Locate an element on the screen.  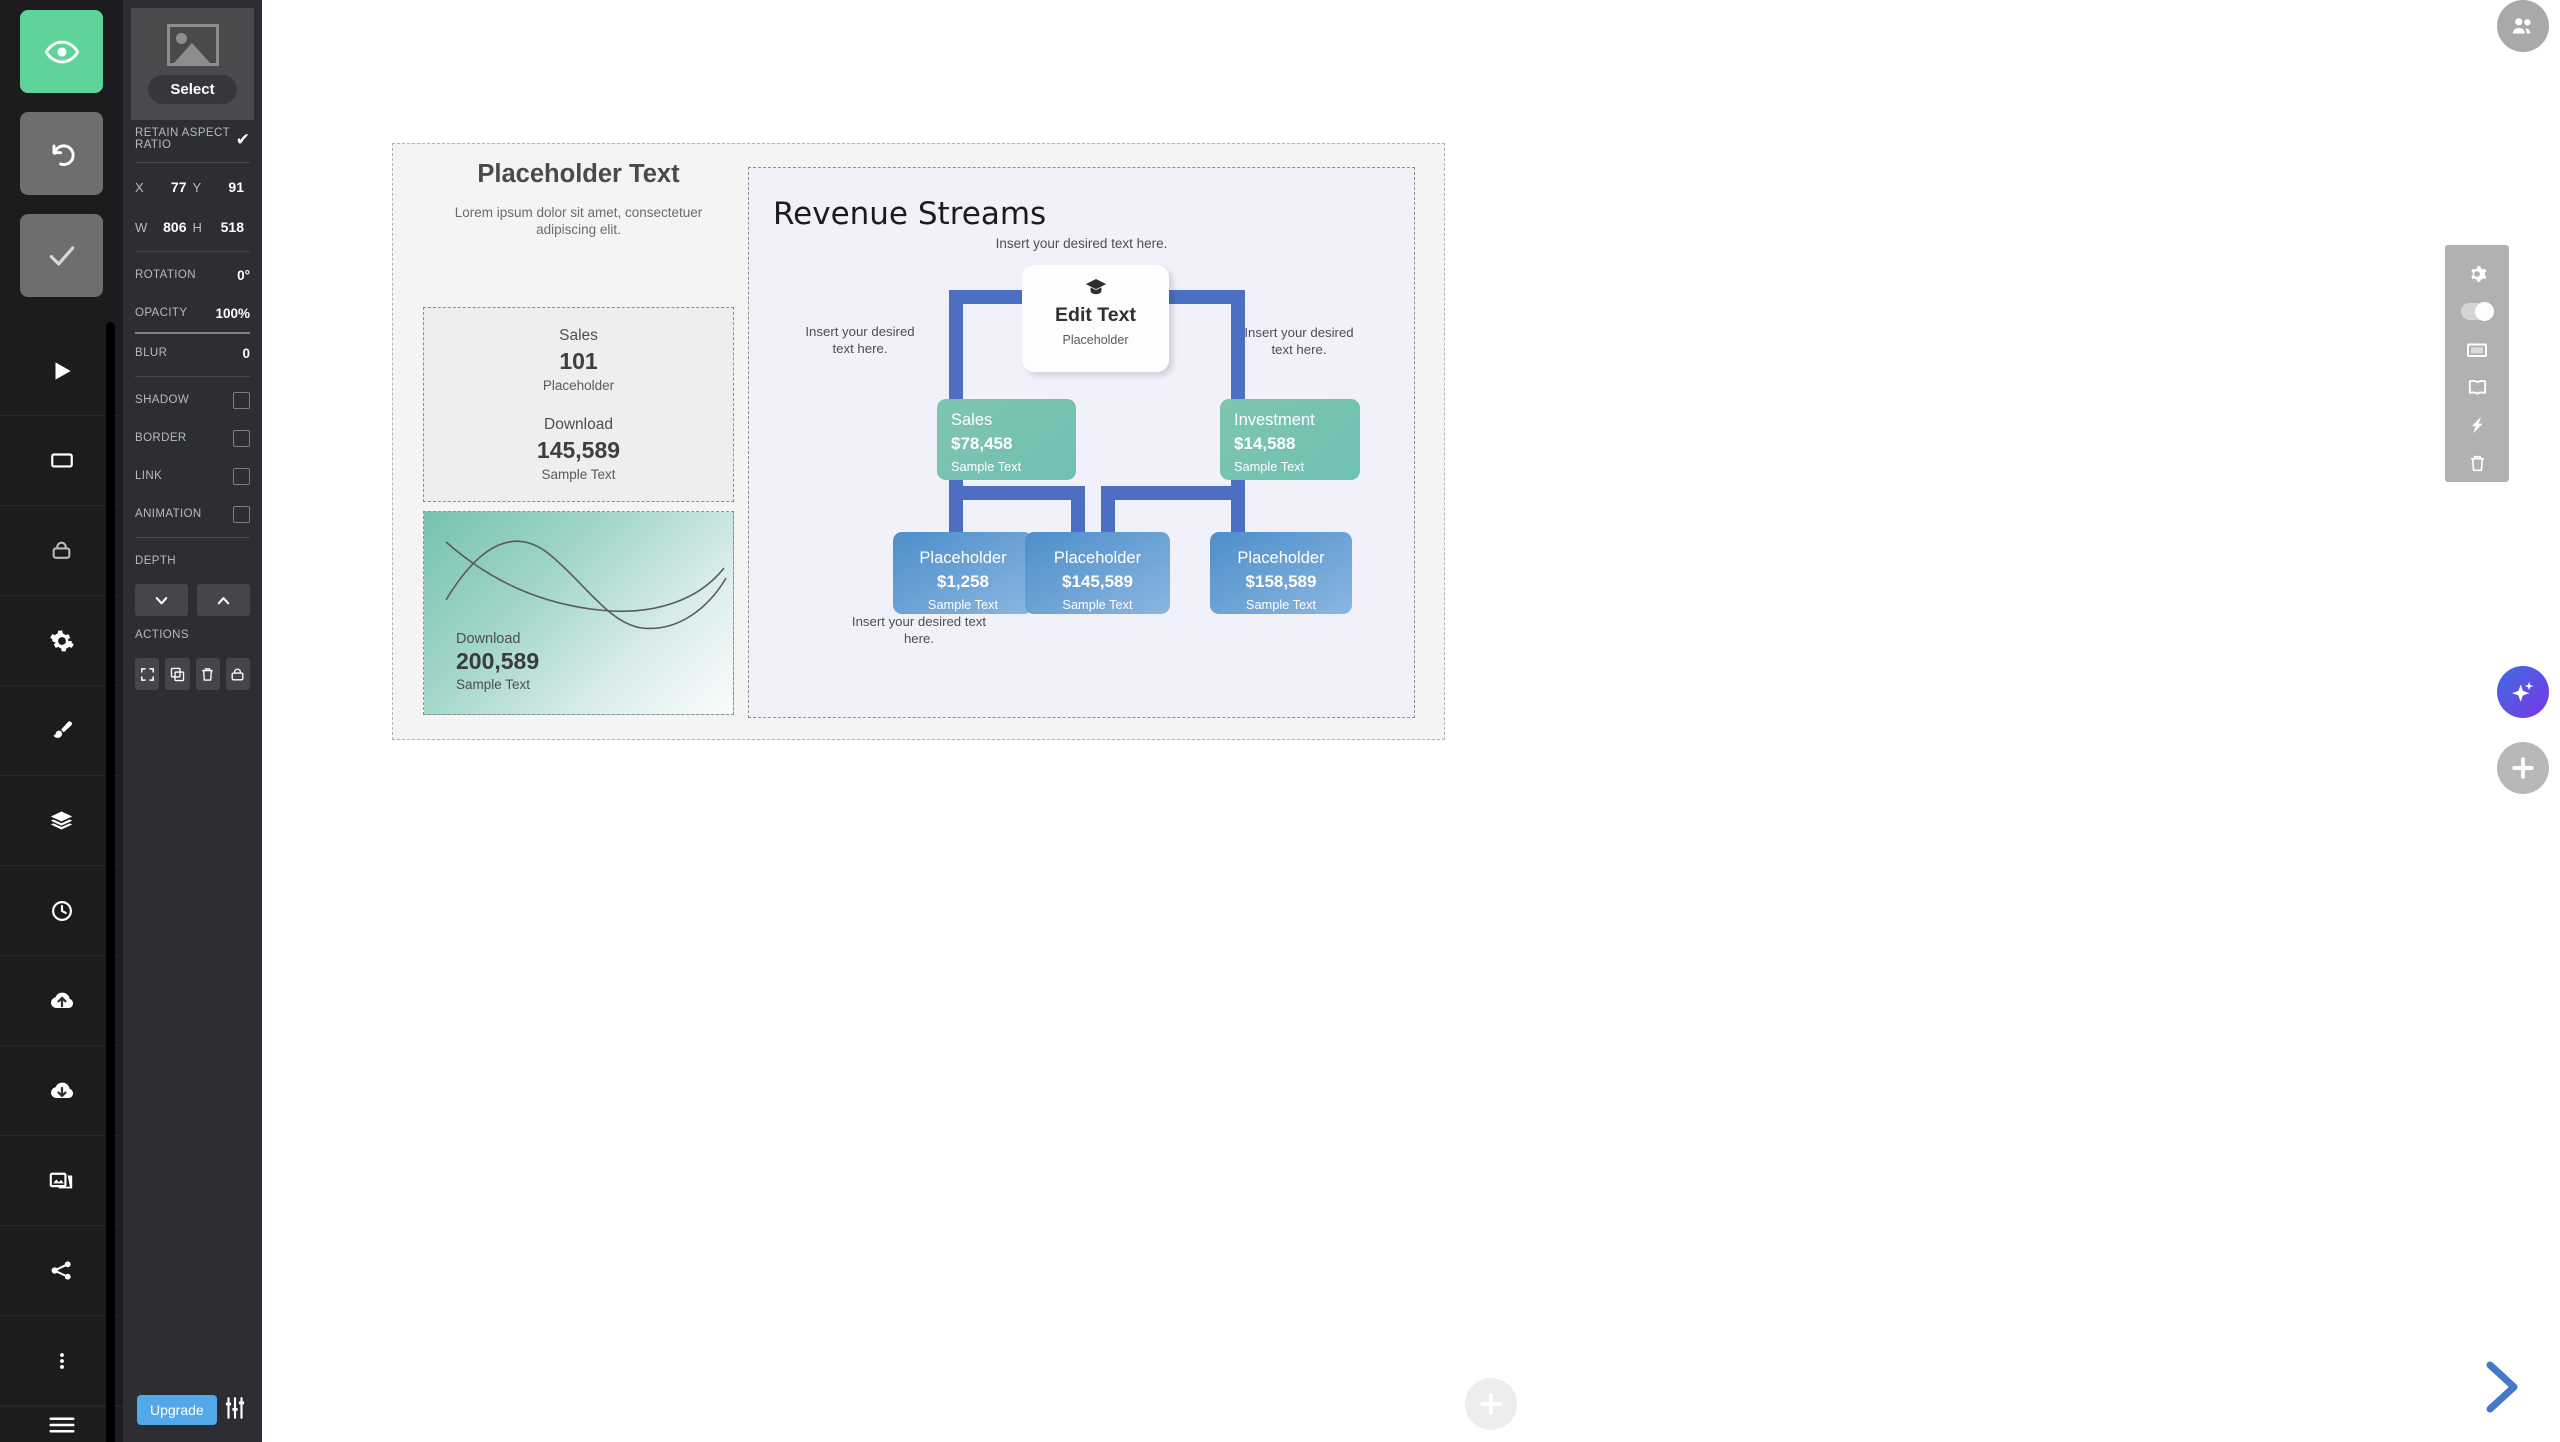
diagram-frame-button is located at coordinates (2477, 350).